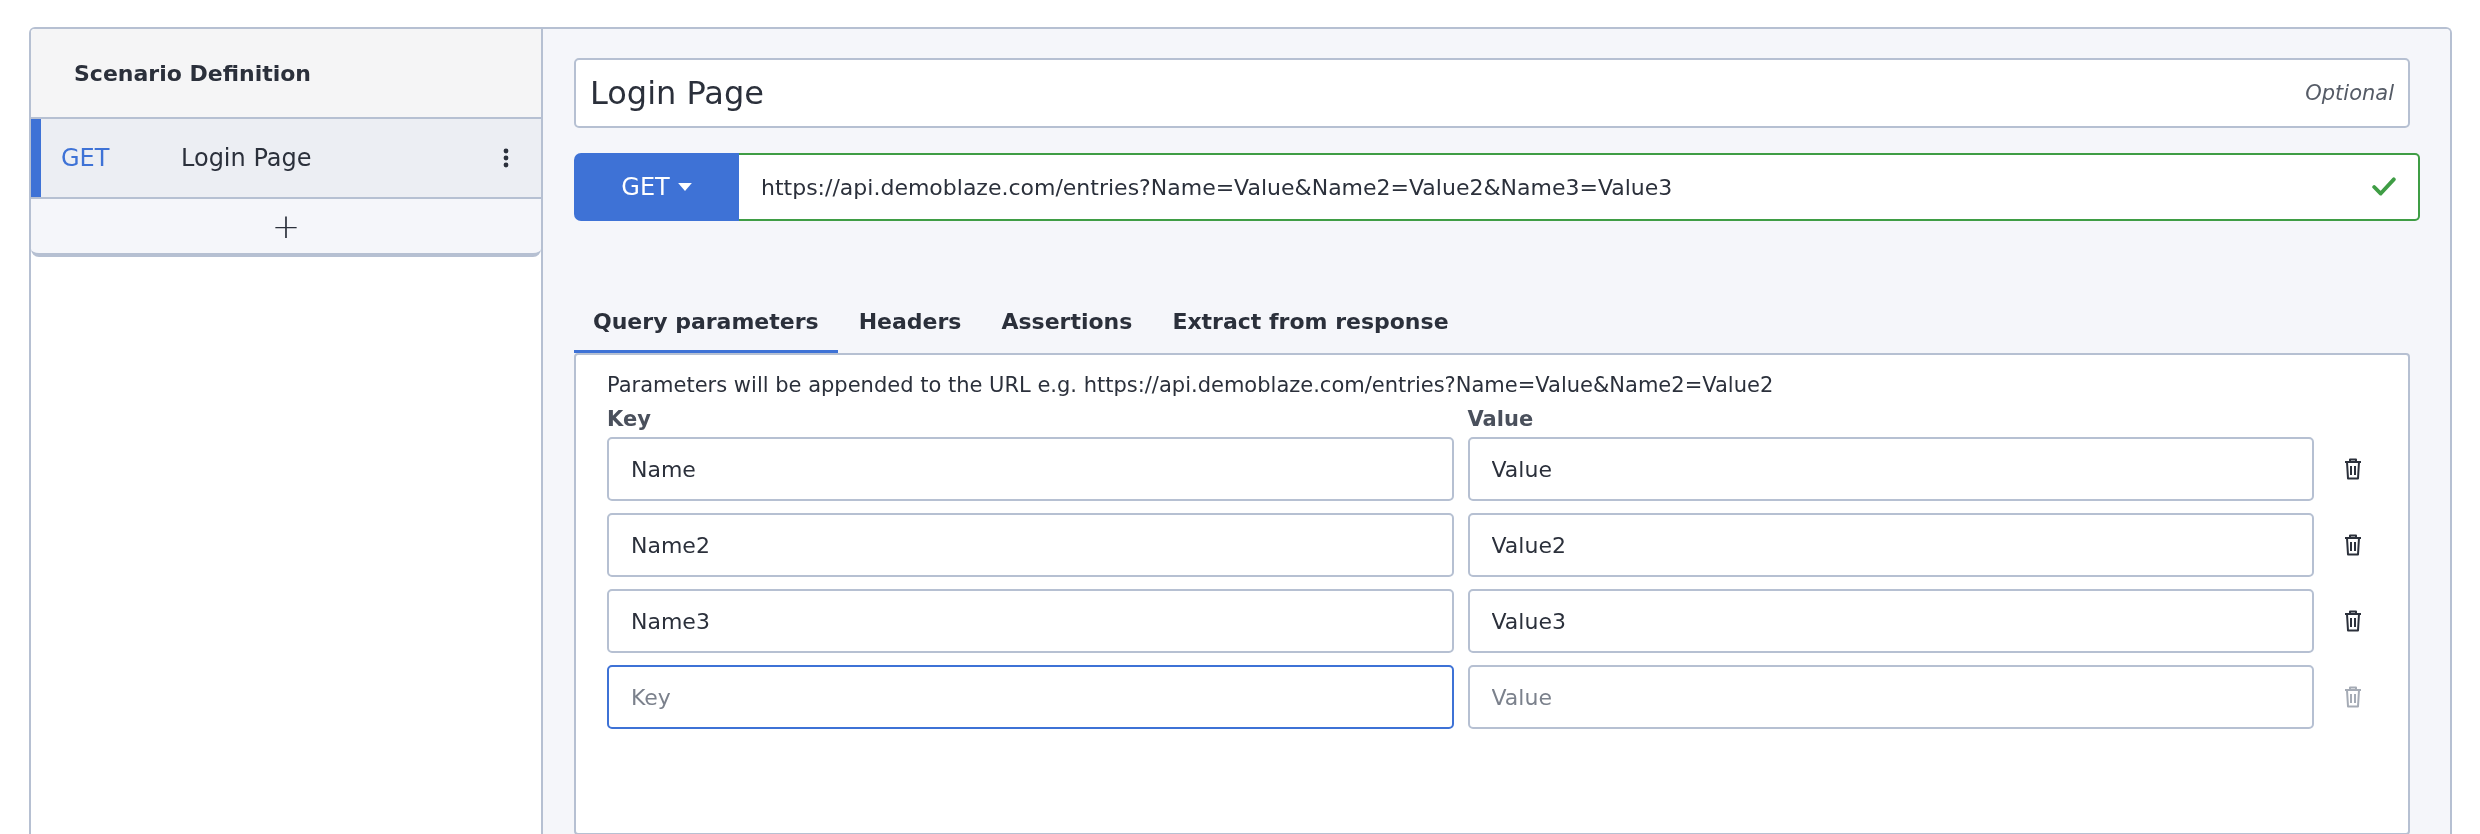 This screenshot has width=2480, height=834. Describe the element at coordinates (1067, 325) in the screenshot. I see `tab: Assertions` at that location.